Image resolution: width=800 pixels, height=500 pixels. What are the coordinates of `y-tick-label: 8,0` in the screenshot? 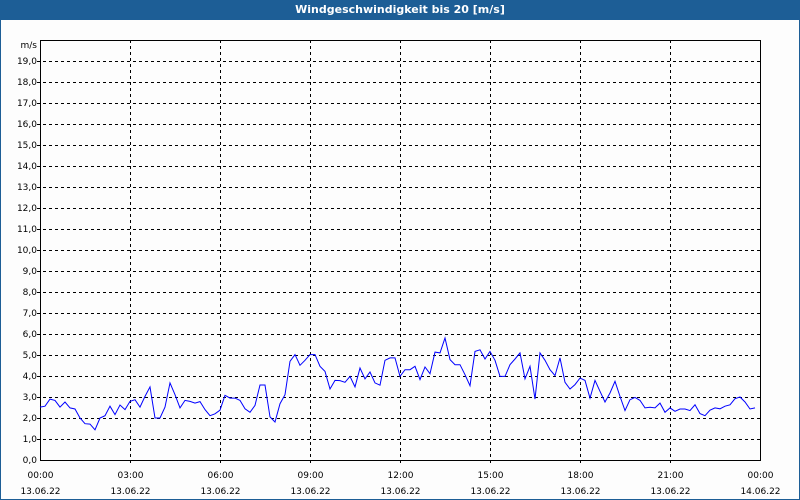 It's located at (30, 293).